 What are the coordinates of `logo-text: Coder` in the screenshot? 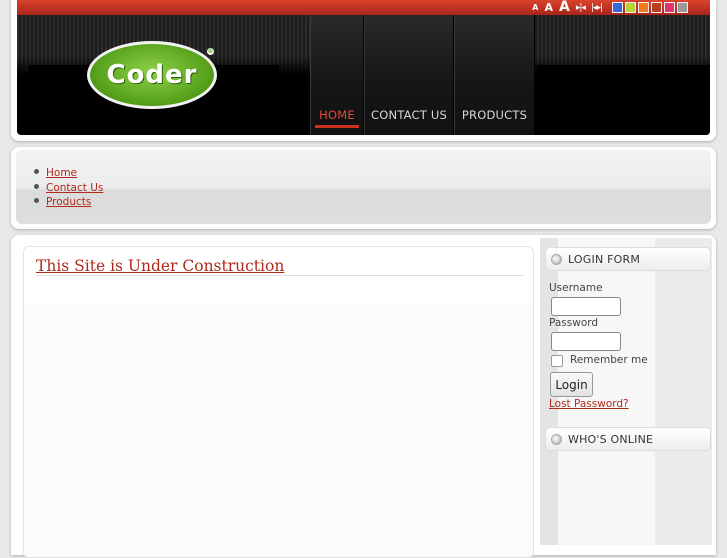 It's located at (152, 75).